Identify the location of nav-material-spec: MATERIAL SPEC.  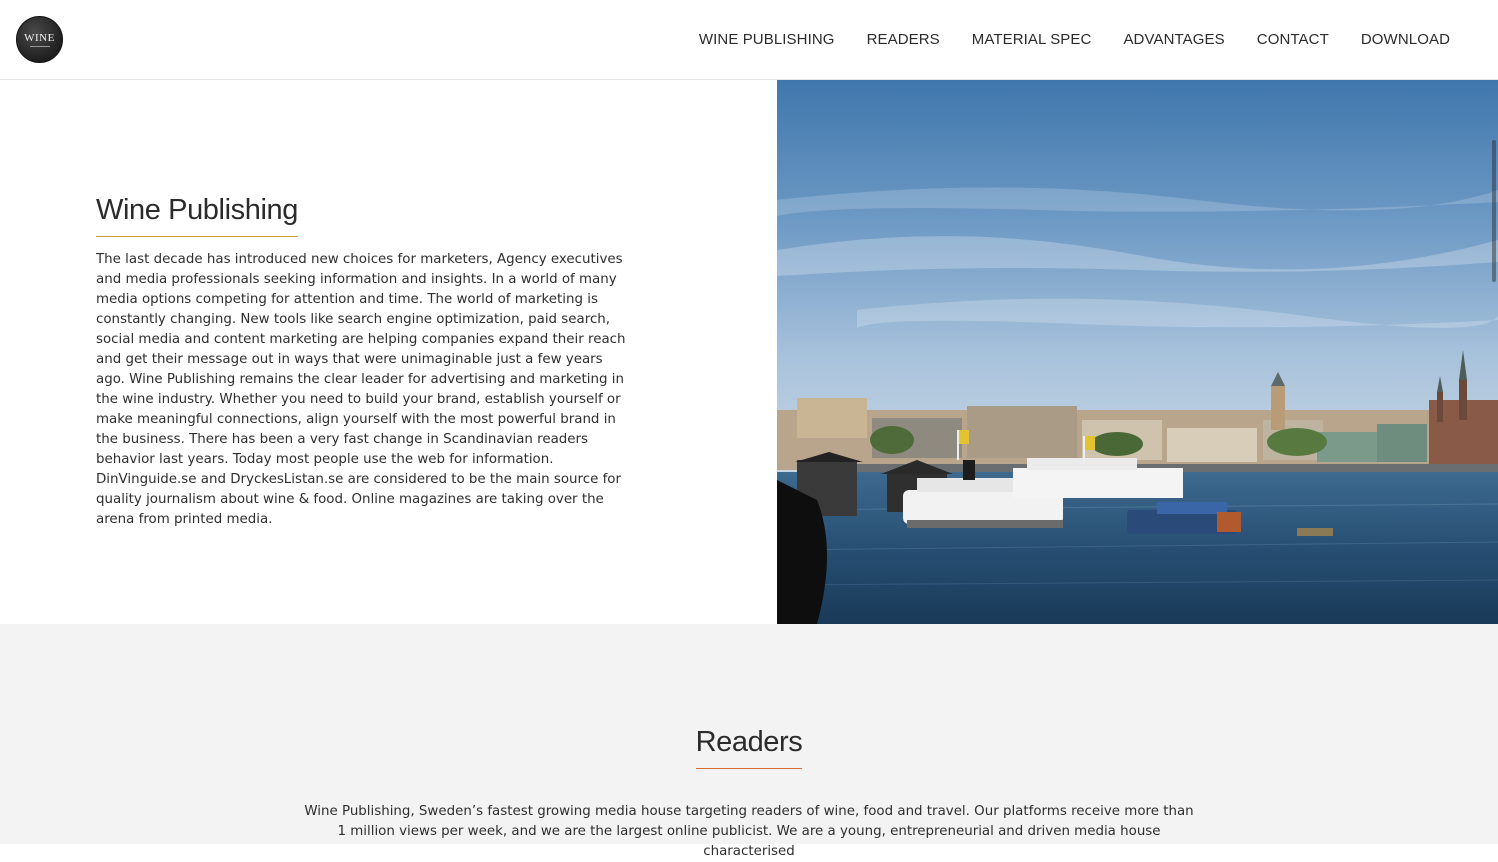
(1032, 40).